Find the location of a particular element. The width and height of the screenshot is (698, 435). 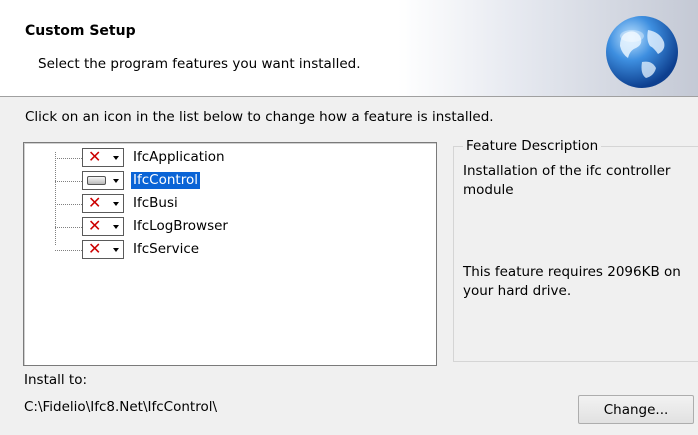

tree-row-ifccontrol: IfcControl is located at coordinates (224, 181).